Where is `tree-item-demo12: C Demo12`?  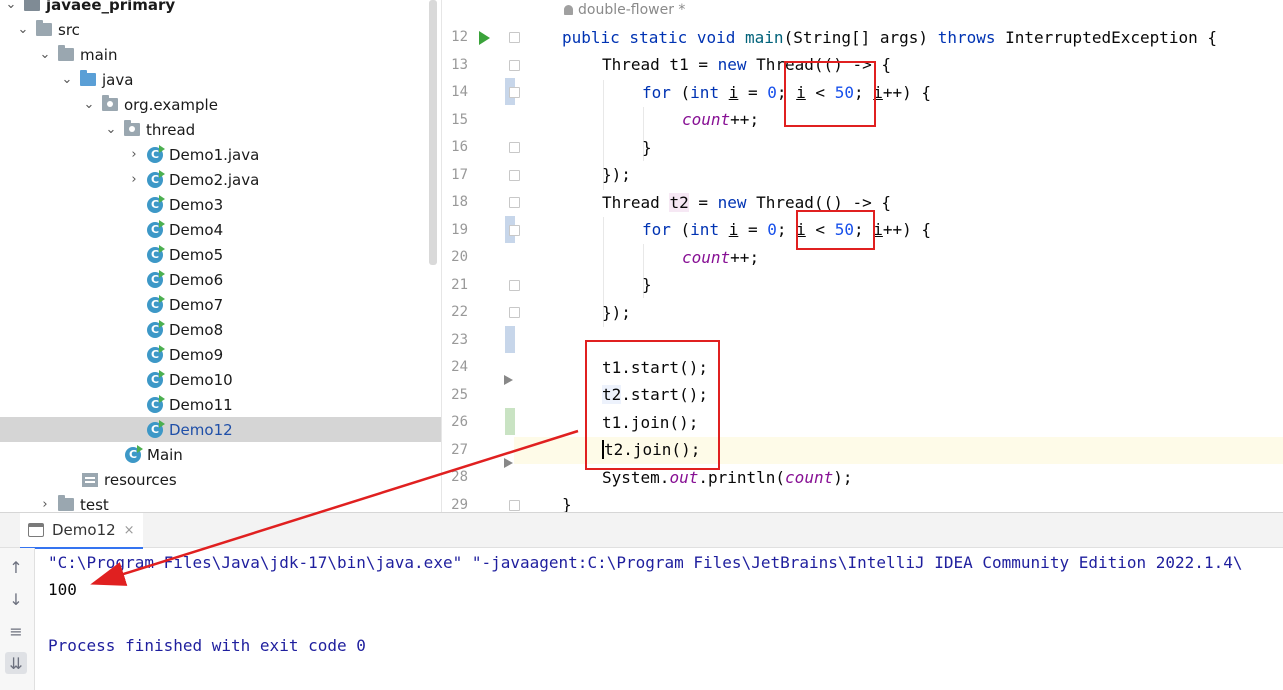
tree-item-demo12: C Demo12 is located at coordinates (220, 429).